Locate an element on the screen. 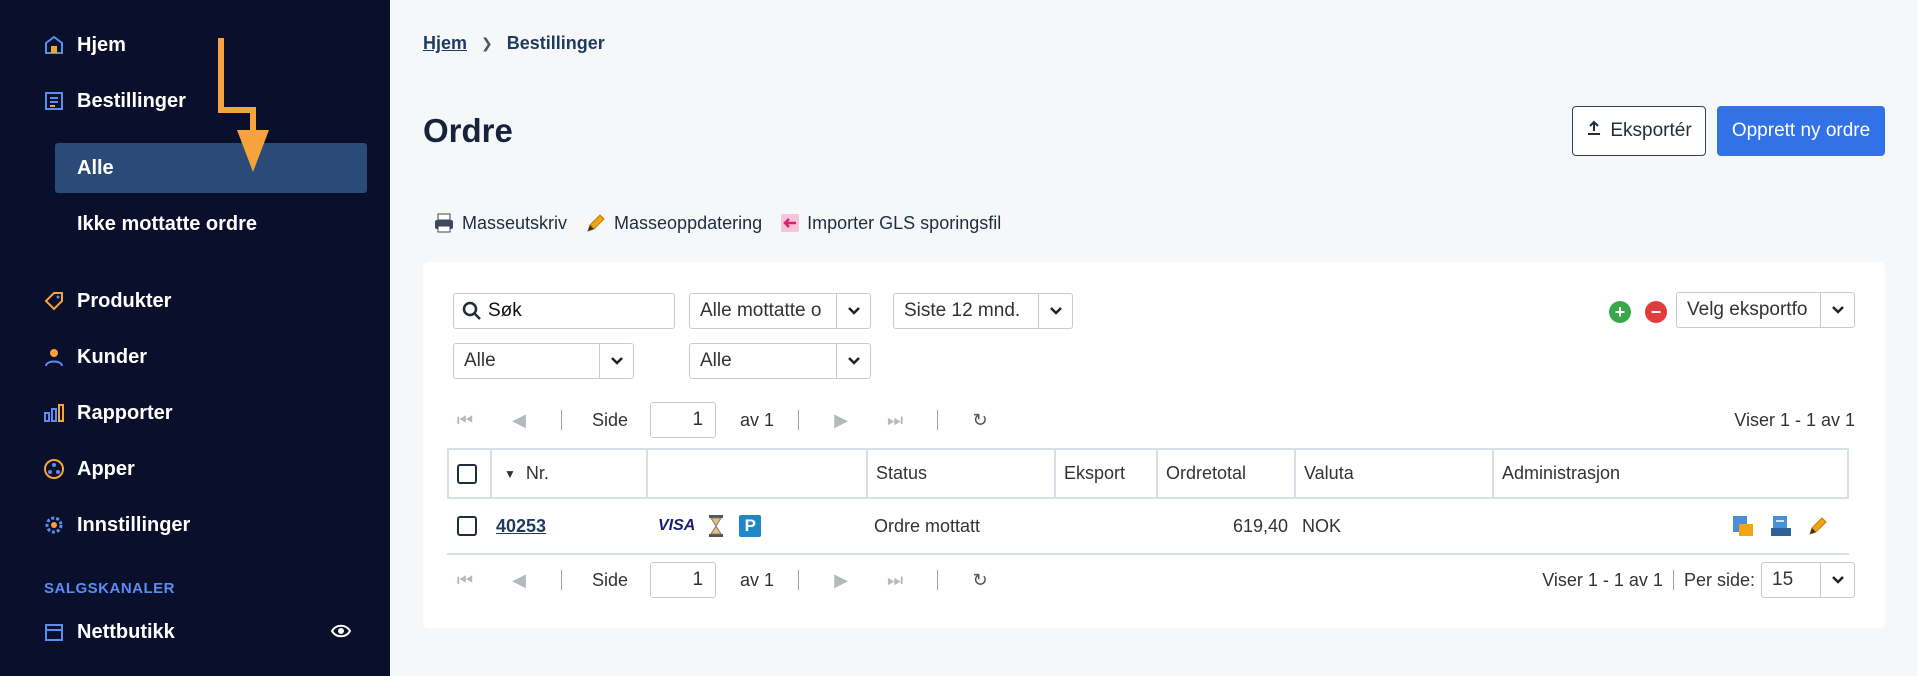 Image resolution: width=1917 pixels, height=676 pixels. filter-4-value: Alle is located at coordinates (716, 360).